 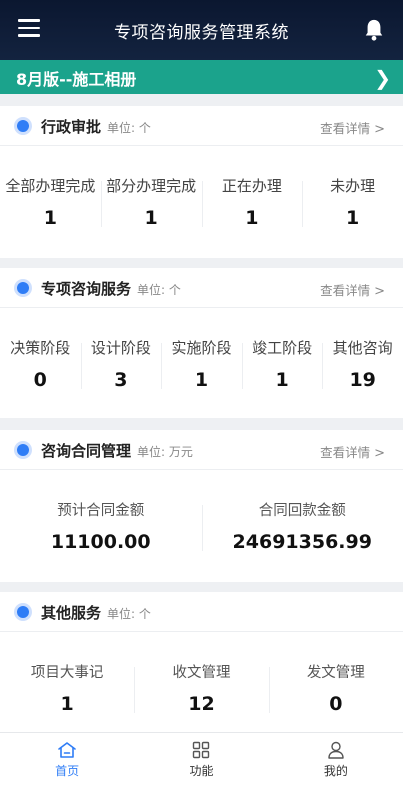 What do you see at coordinates (67, 771) in the screenshot?
I see `tab-label: 首页` at bounding box center [67, 771].